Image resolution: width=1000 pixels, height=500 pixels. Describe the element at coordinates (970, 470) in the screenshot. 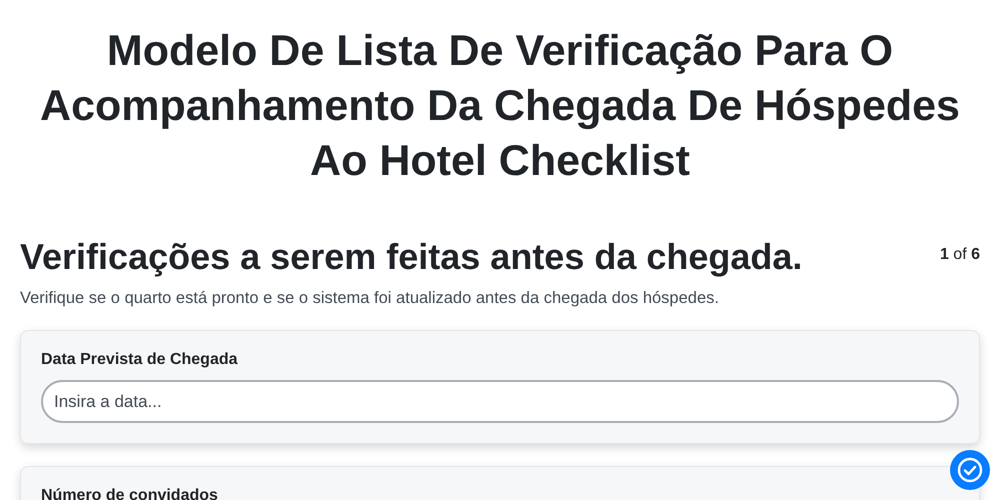

I see `check-circle-icon` at that location.